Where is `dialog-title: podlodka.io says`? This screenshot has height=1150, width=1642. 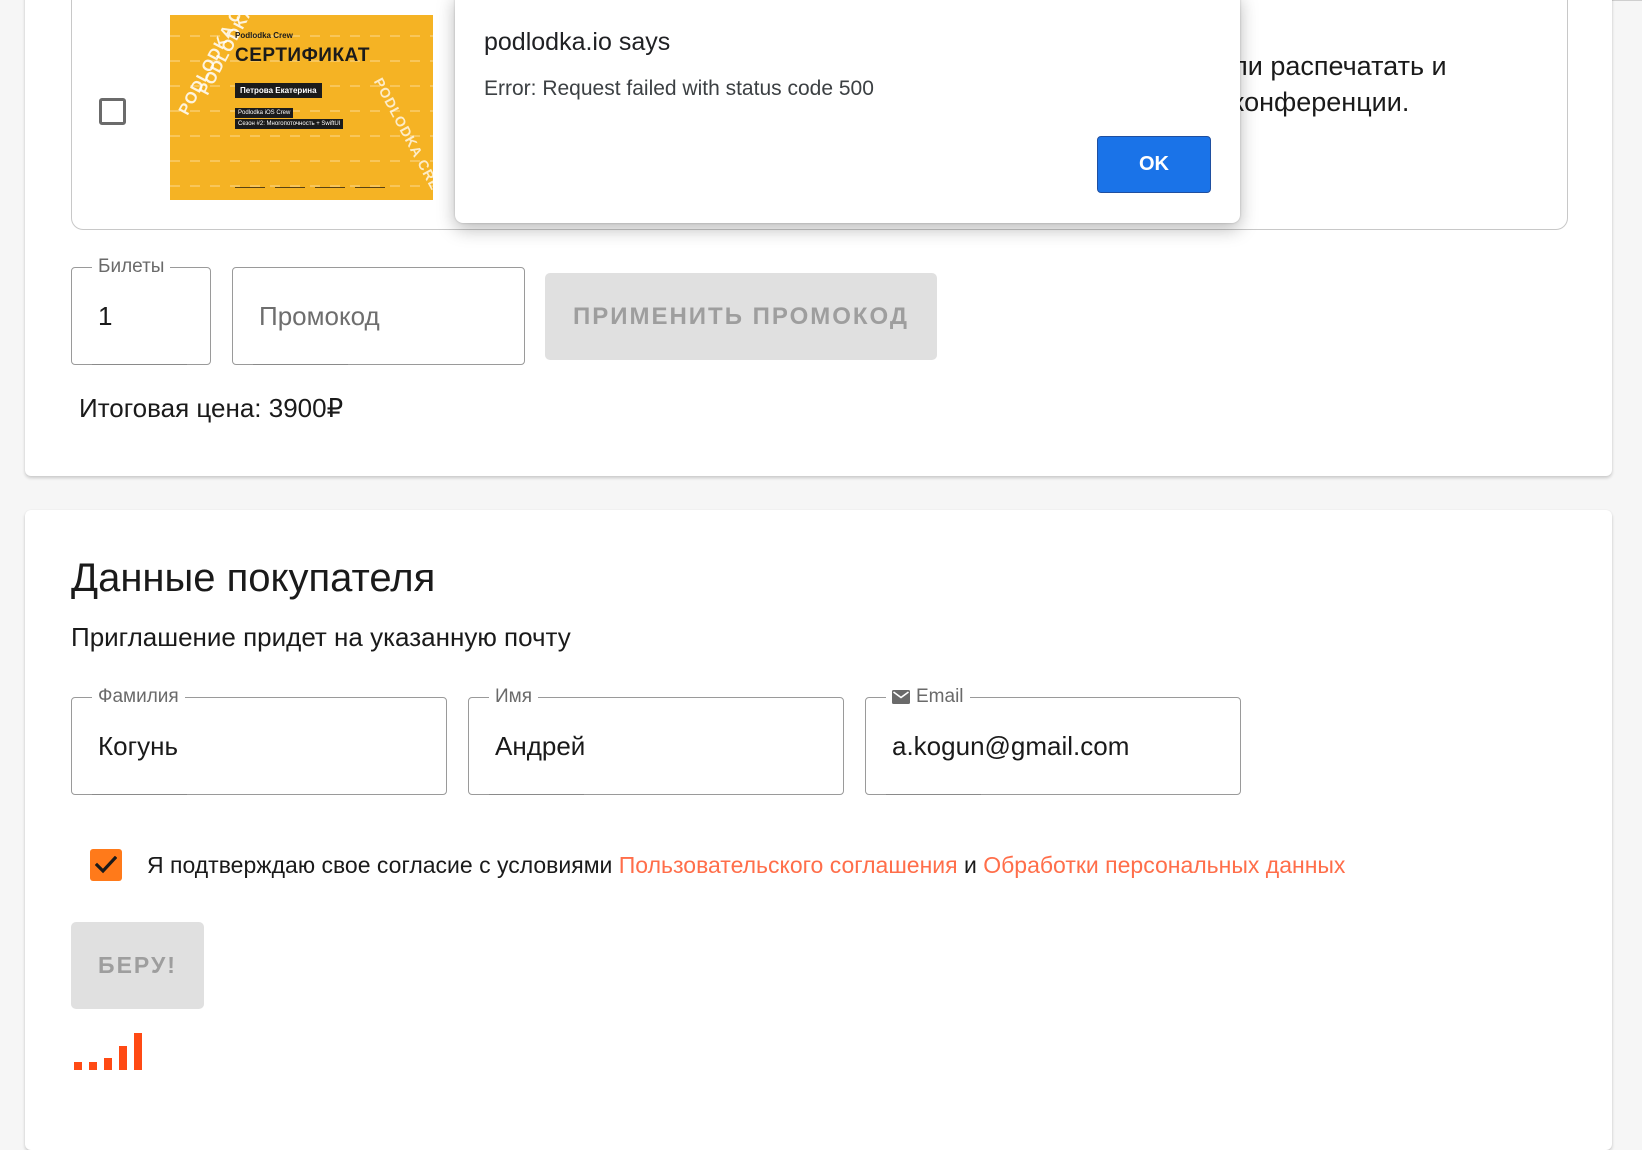 dialog-title: podlodka.io says is located at coordinates (577, 42).